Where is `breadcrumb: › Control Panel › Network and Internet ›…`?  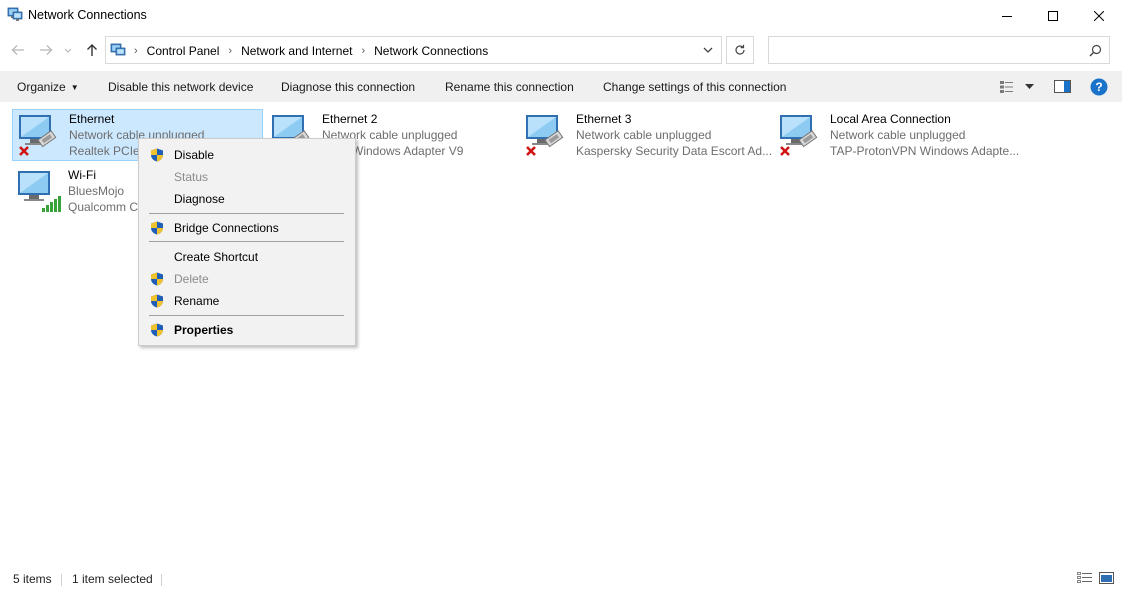
breadcrumb: › Control Panel › Network and Internet ›… is located at coordinates (309, 51).